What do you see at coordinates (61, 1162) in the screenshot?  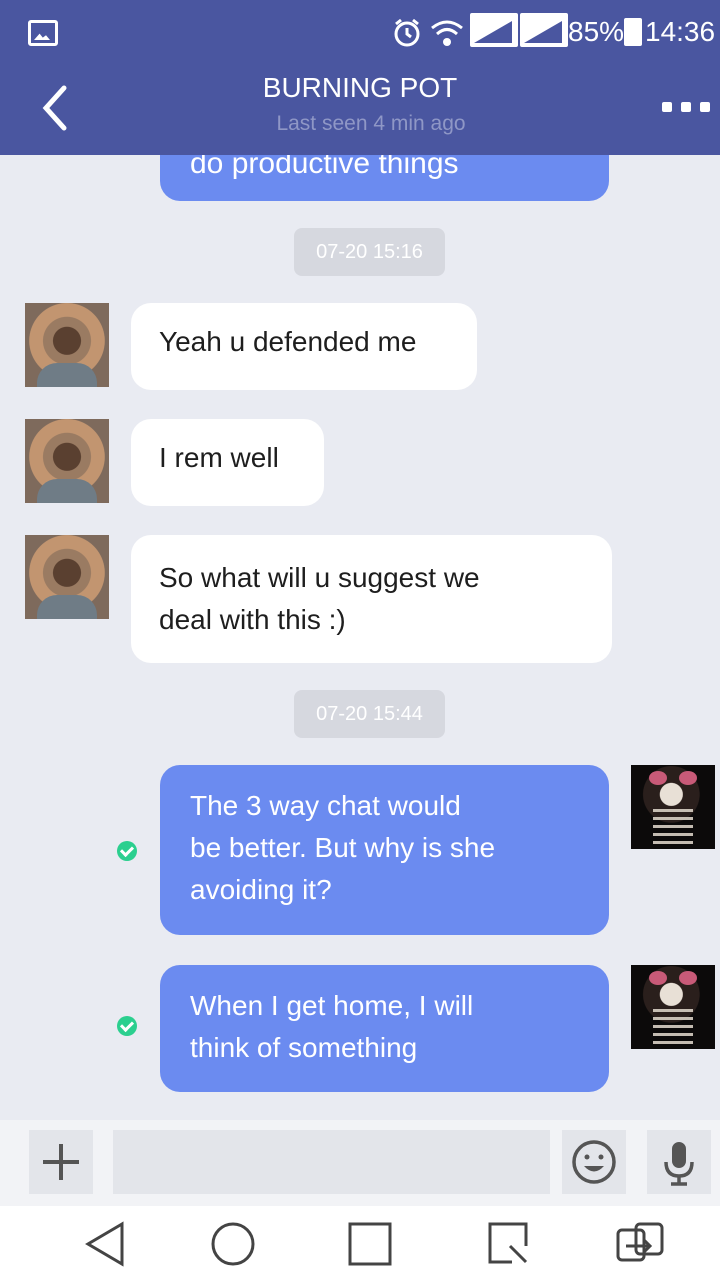 I see `attach-plus-button` at bounding box center [61, 1162].